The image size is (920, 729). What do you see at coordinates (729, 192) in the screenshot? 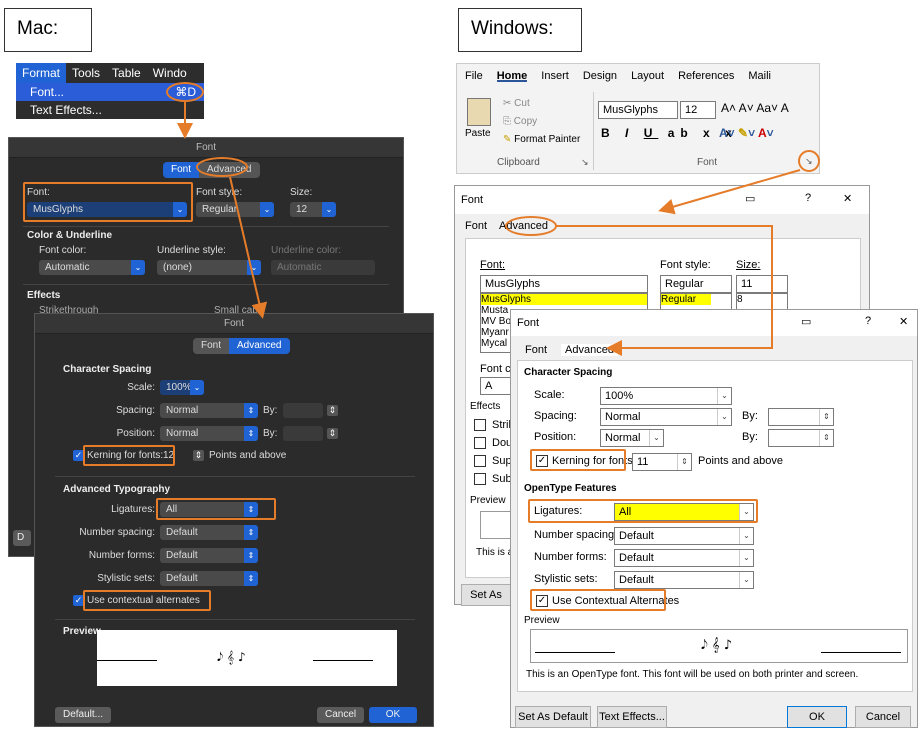
I see `arrow-launcher-to-dialog` at bounding box center [729, 192].